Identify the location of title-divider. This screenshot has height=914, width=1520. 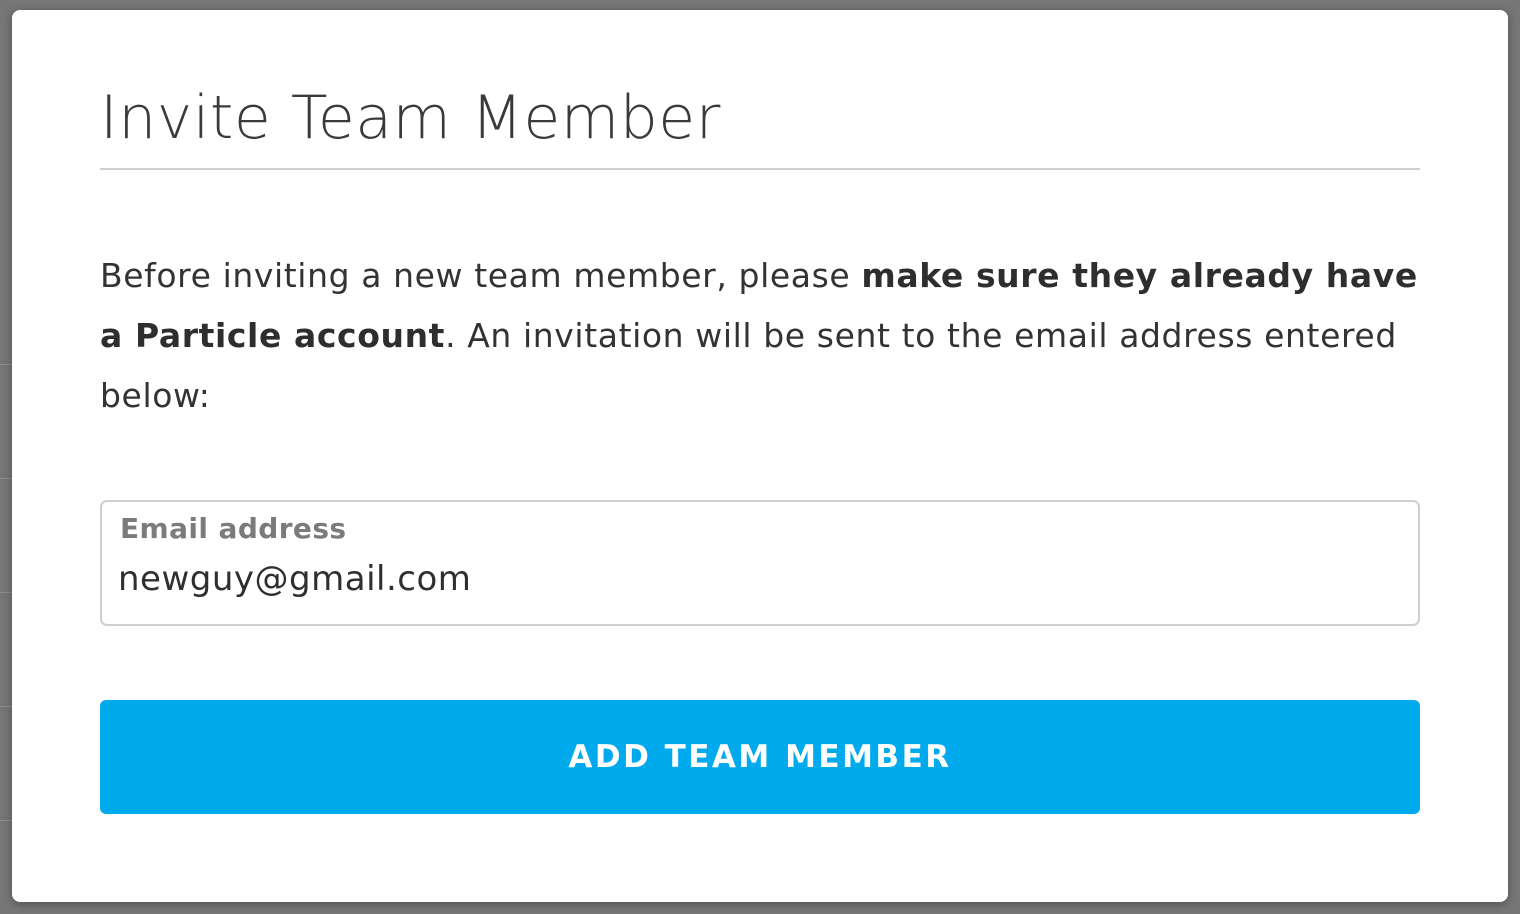
(760, 169).